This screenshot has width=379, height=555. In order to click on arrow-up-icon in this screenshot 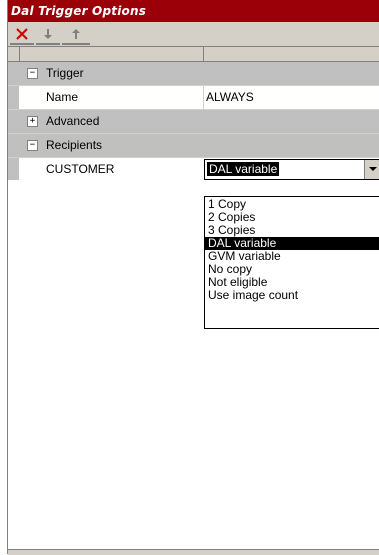, I will do `click(76, 34)`.